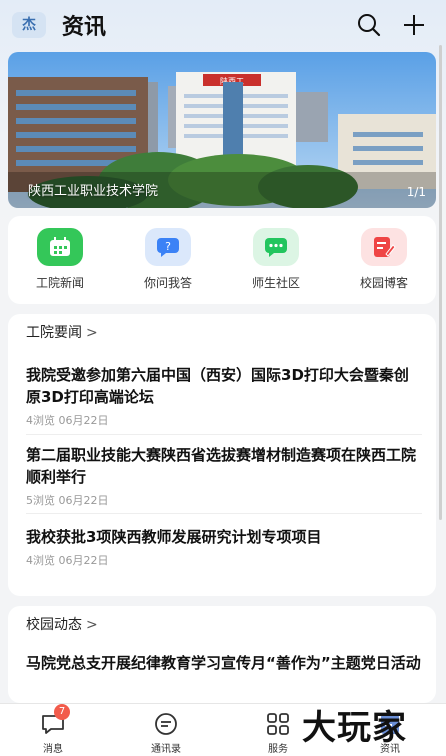 The width and height of the screenshot is (446, 756). I want to click on tab-label: 服务, so click(278, 749).